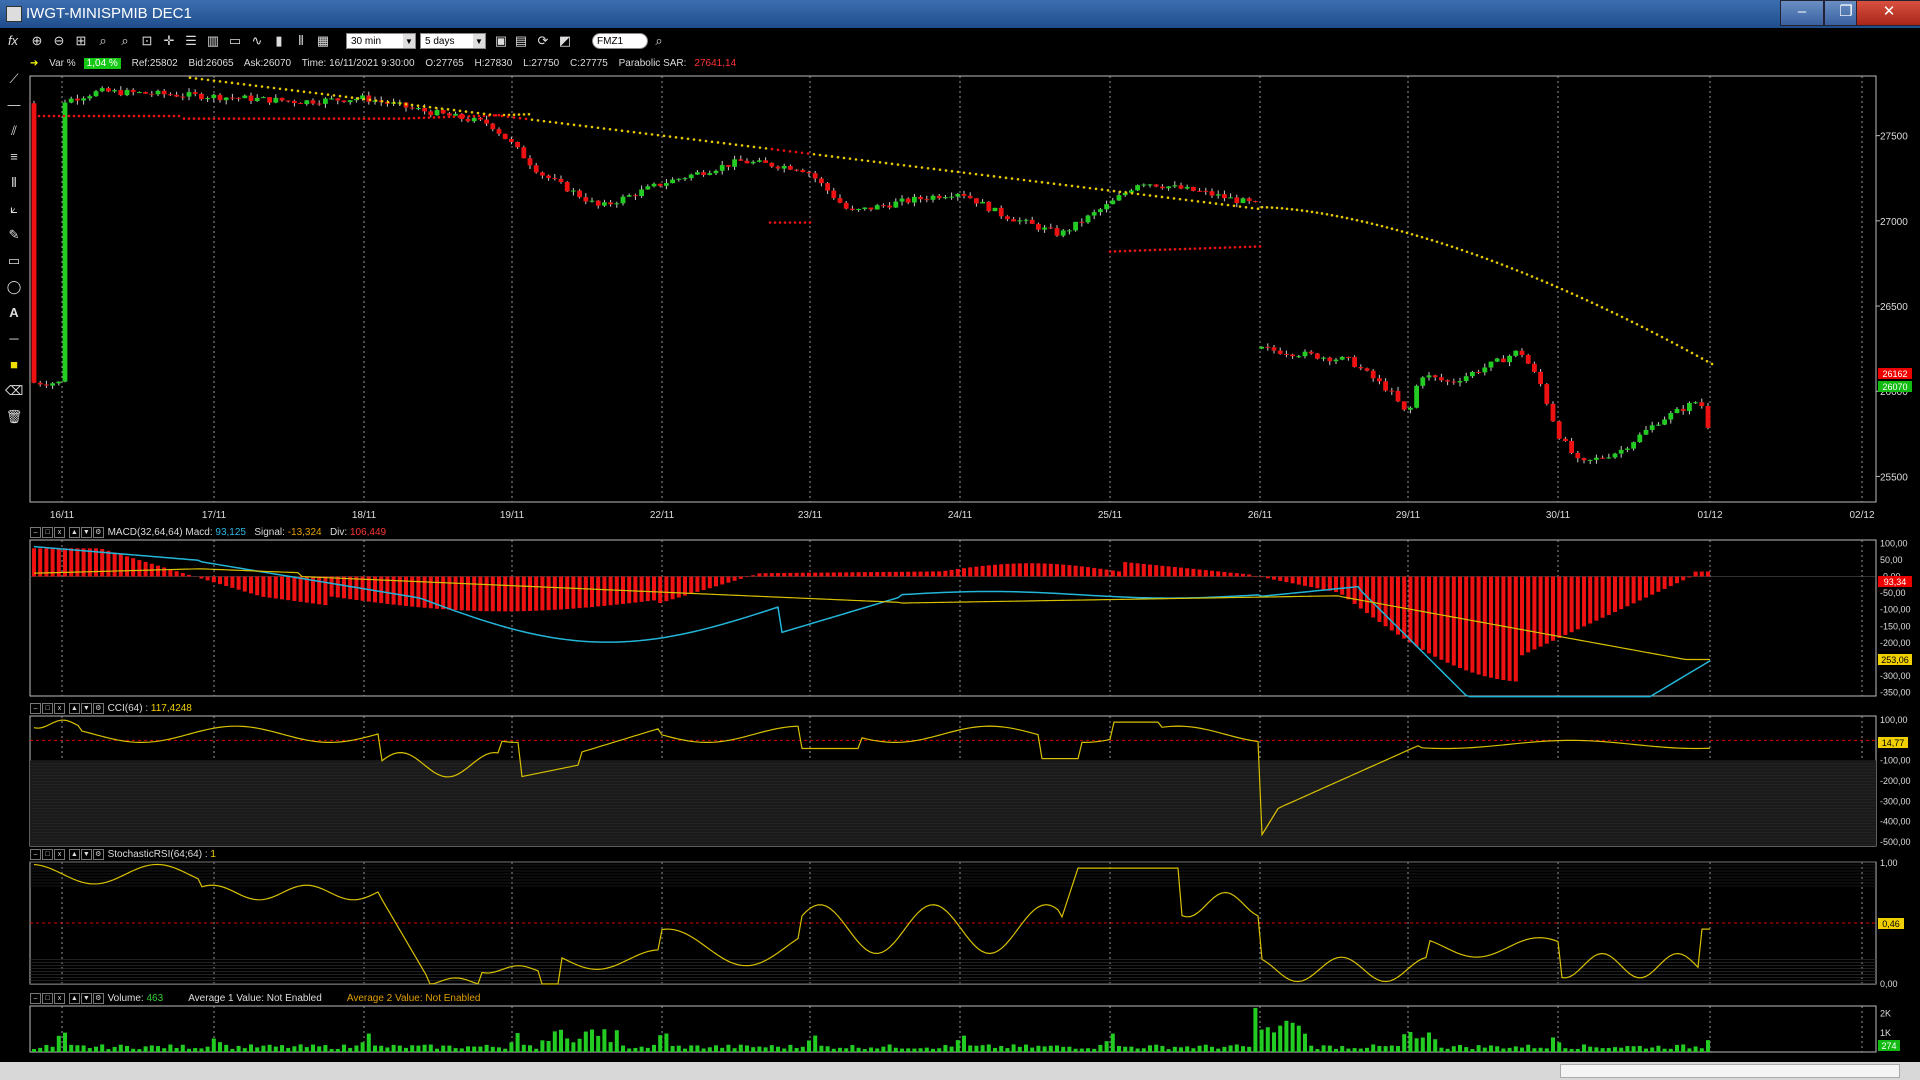 This screenshot has width=1920, height=1080. I want to click on color-icon: ◩, so click(565, 41).